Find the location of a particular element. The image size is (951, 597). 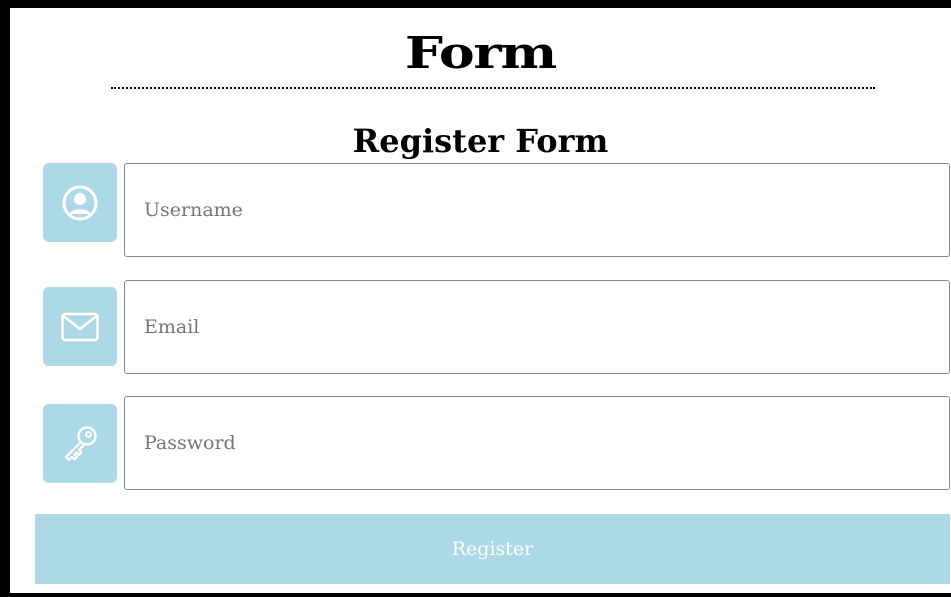

password-icon-box is located at coordinates (80, 443).